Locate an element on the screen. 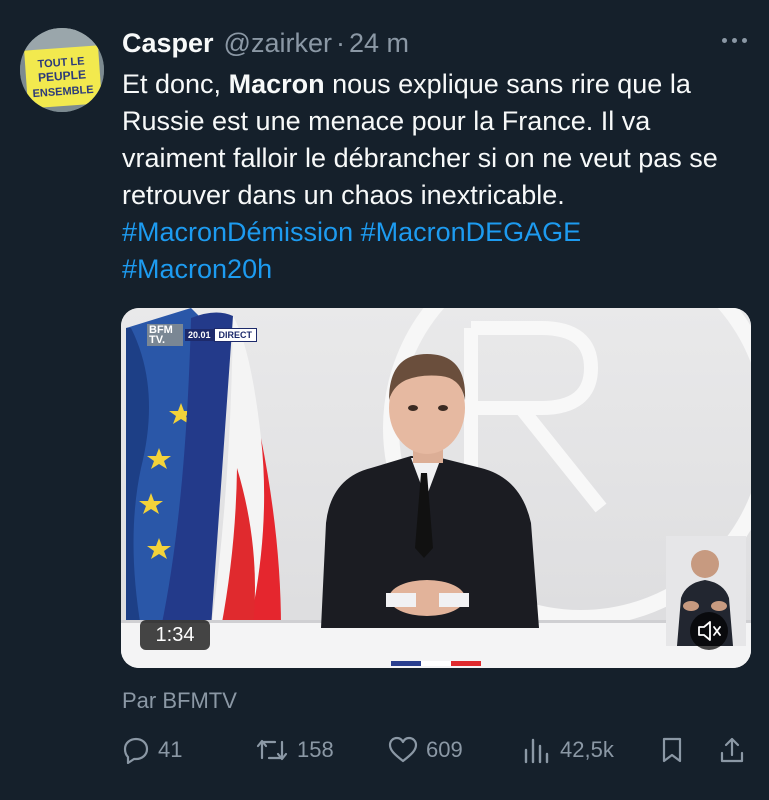 The height and width of the screenshot is (800, 769). text-prefix: Et donc, is located at coordinates (175, 84).